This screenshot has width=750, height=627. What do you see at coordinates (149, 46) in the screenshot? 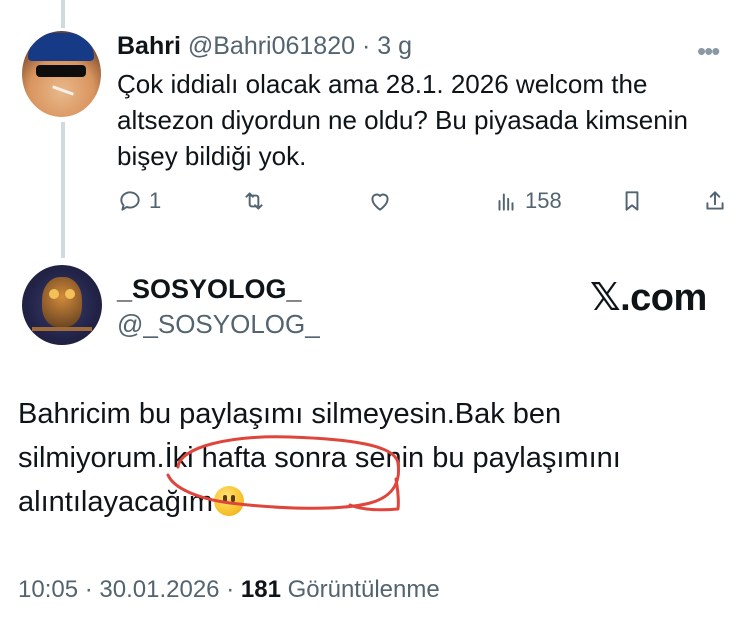
I see `display-name: Bahri` at bounding box center [149, 46].